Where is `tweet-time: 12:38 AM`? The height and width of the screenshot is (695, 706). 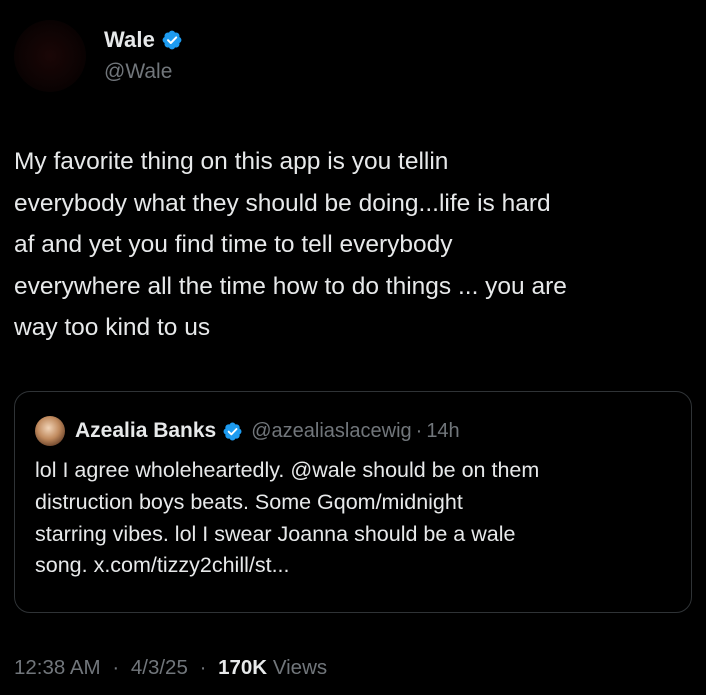 tweet-time: 12:38 AM is located at coordinates (57, 667).